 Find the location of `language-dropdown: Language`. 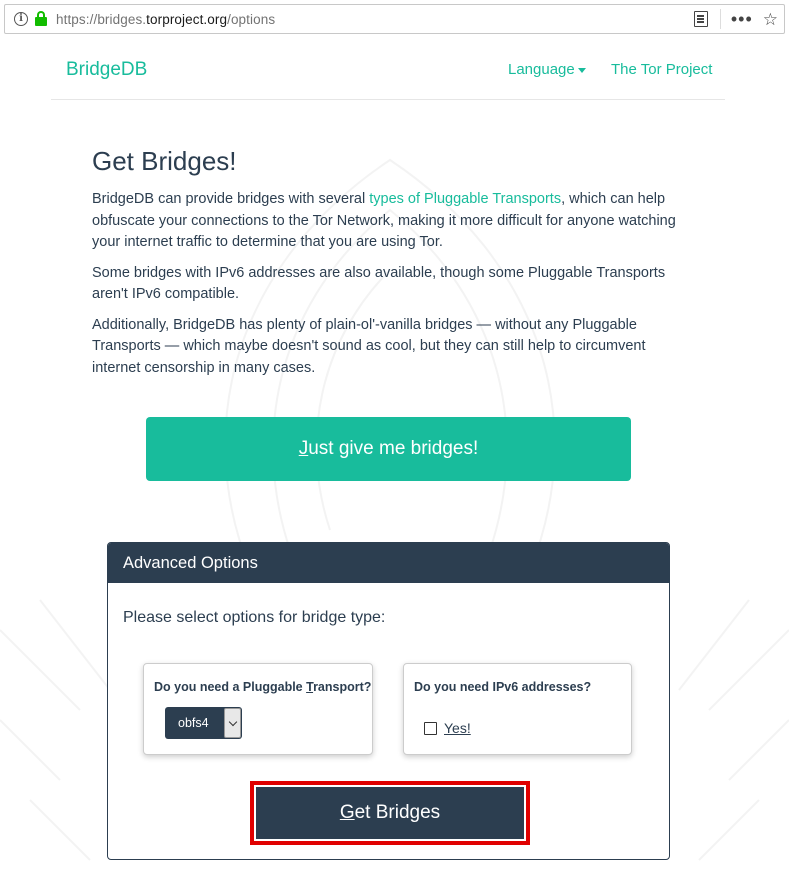

language-dropdown: Language is located at coordinates (547, 69).